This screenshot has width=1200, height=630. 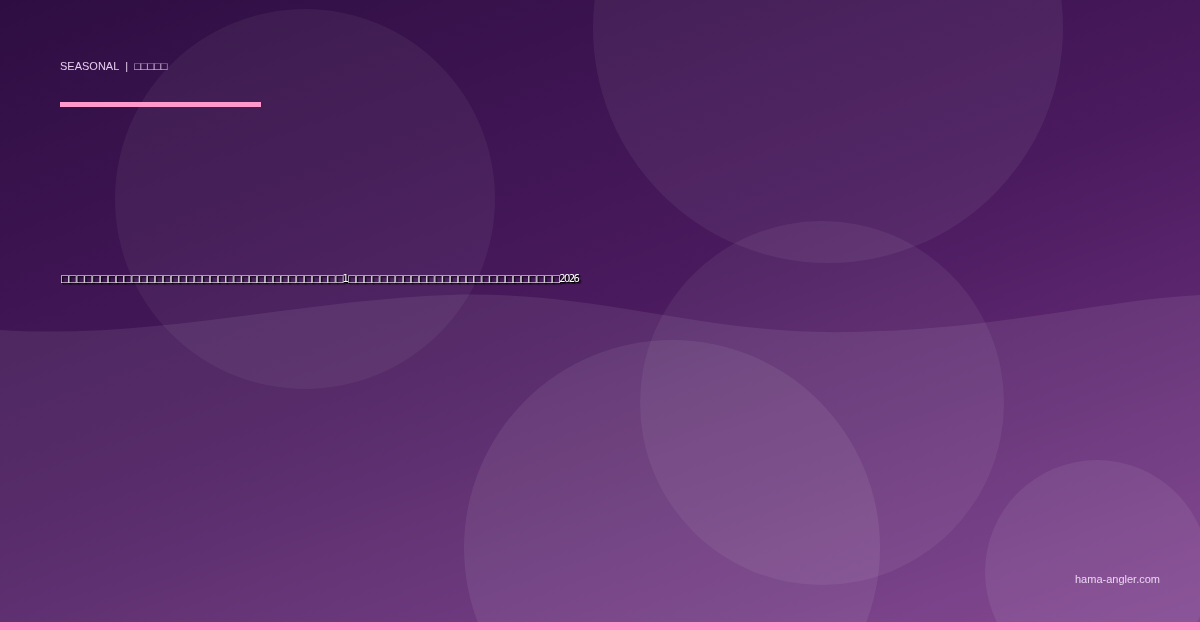 I want to click on site-domain: hama-angler.com, so click(x=1117, y=579).